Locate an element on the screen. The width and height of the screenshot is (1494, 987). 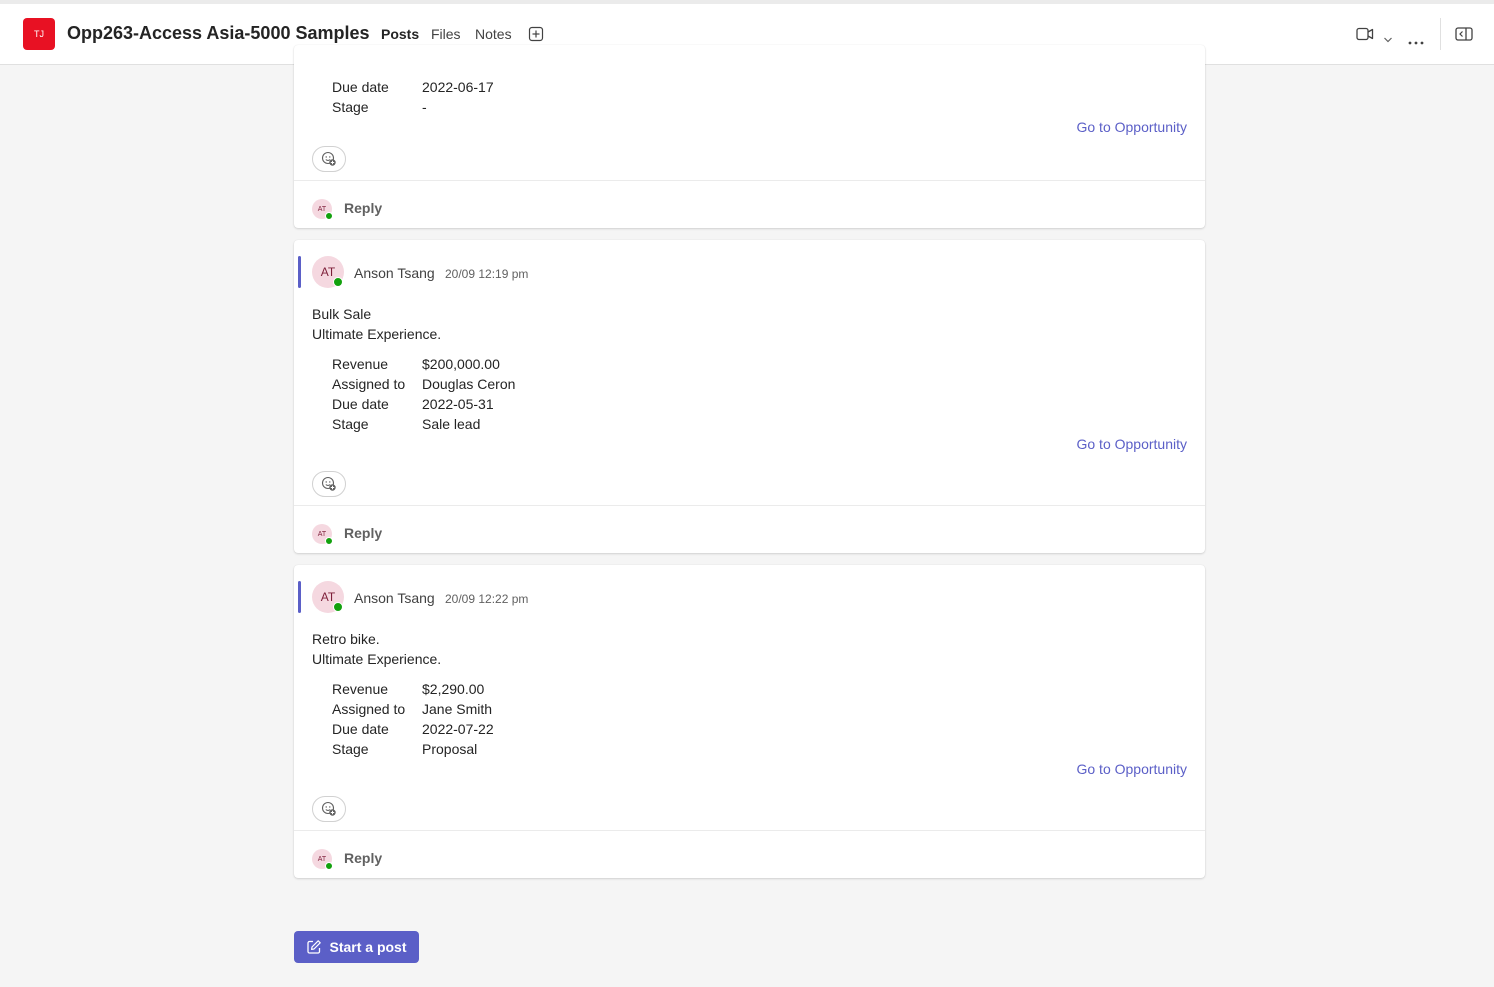
fact-value: Proposal is located at coordinates (450, 749).